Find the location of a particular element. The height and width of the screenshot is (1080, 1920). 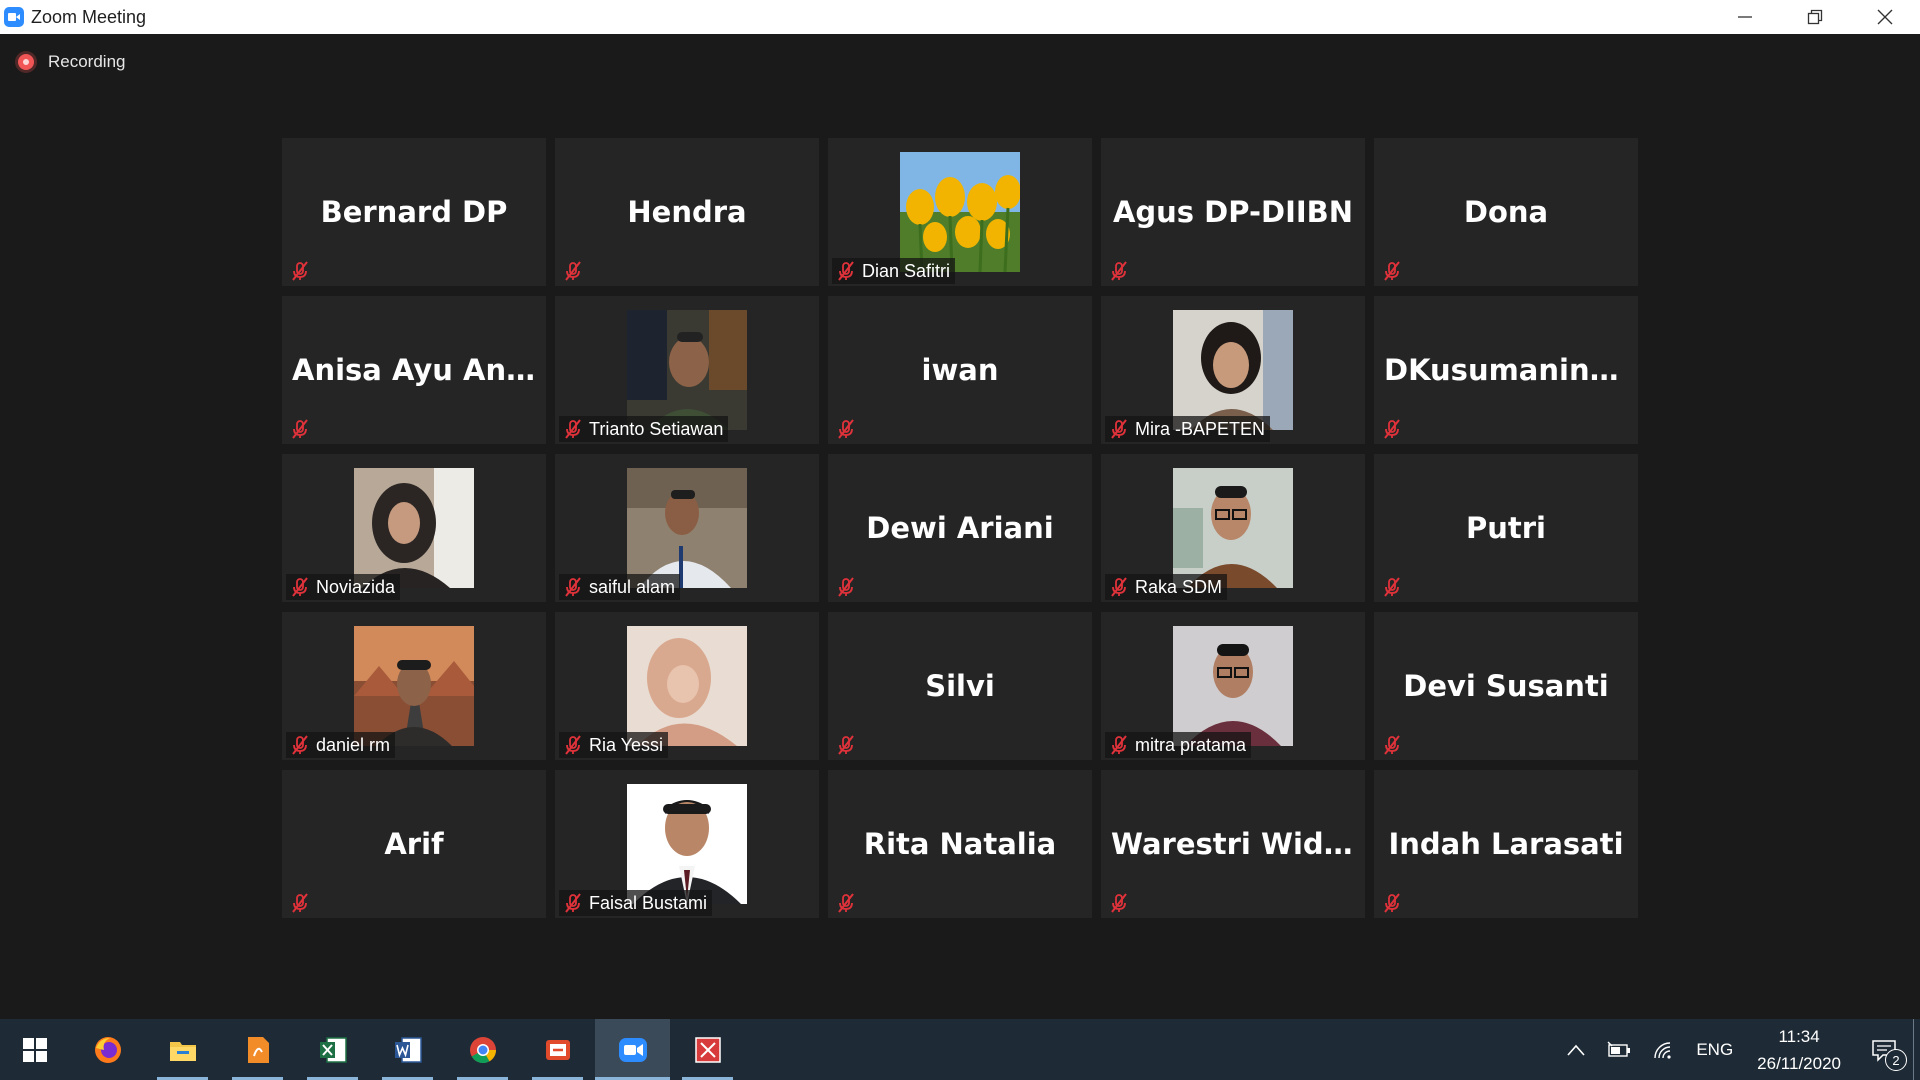

participant-tile: mitra pratama is located at coordinates (1233, 686).